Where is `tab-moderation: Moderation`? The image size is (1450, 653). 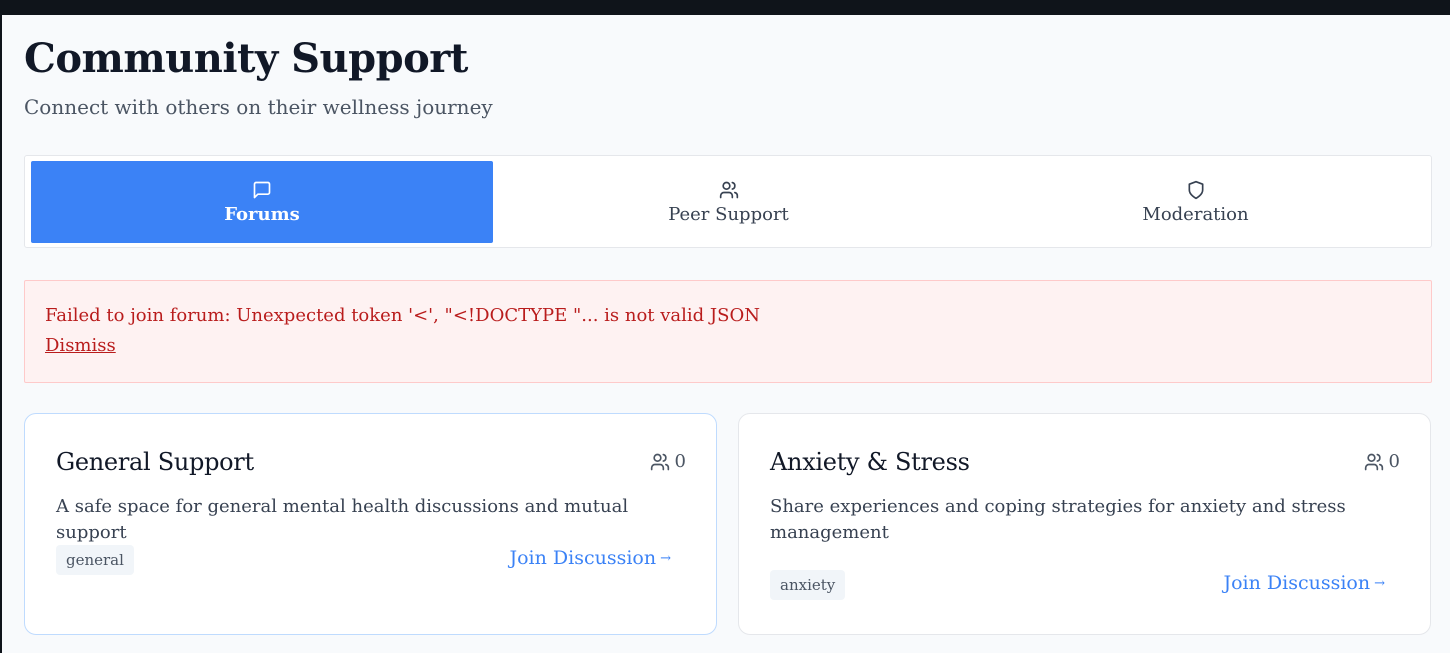
tab-moderation: Moderation is located at coordinates (1195, 202).